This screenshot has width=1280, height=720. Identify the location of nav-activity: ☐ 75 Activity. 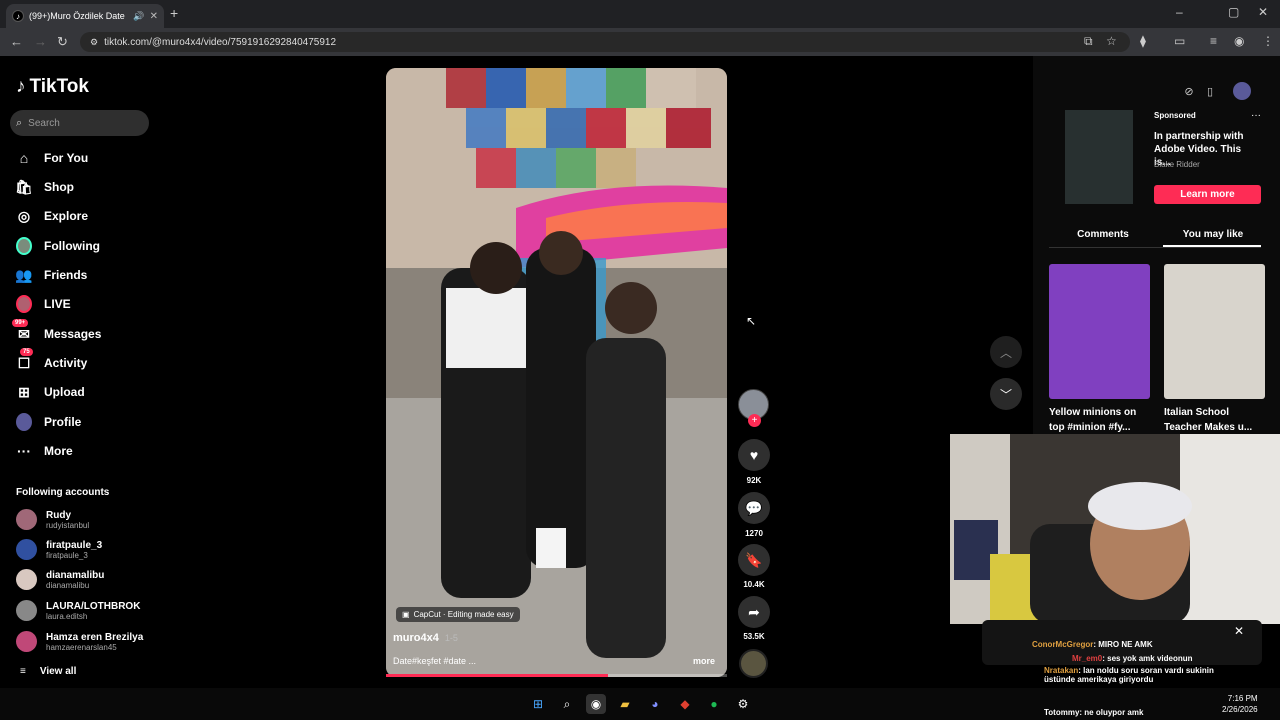
(52, 360).